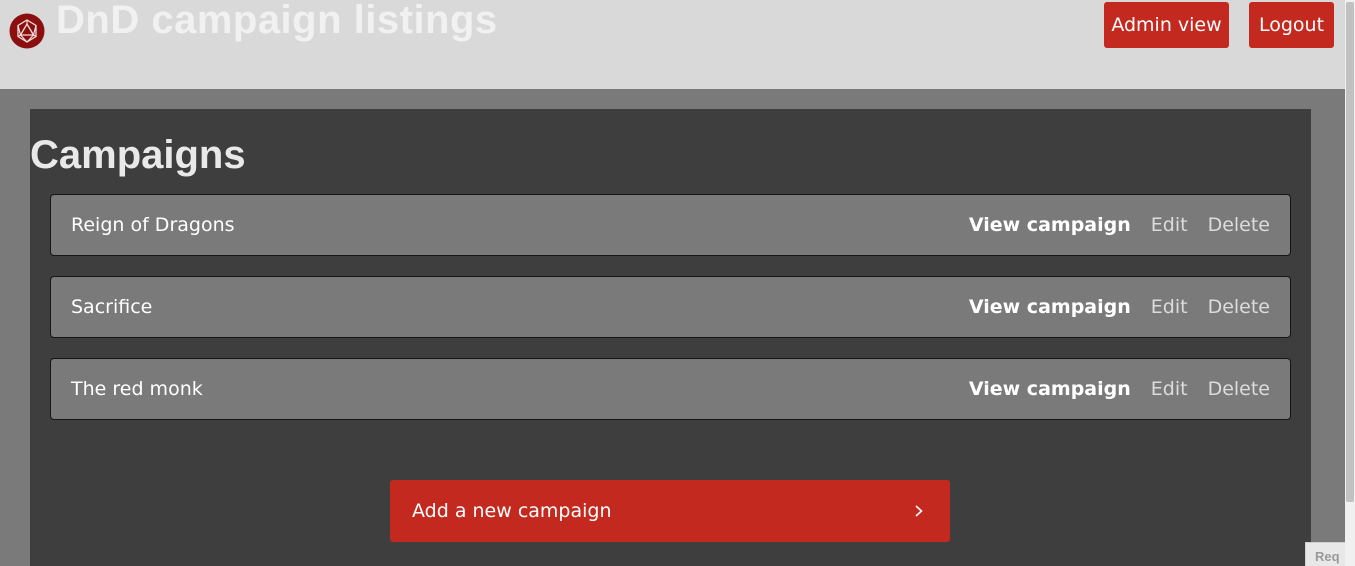  I want to click on corner-badge: Req, so click(1325, 554).